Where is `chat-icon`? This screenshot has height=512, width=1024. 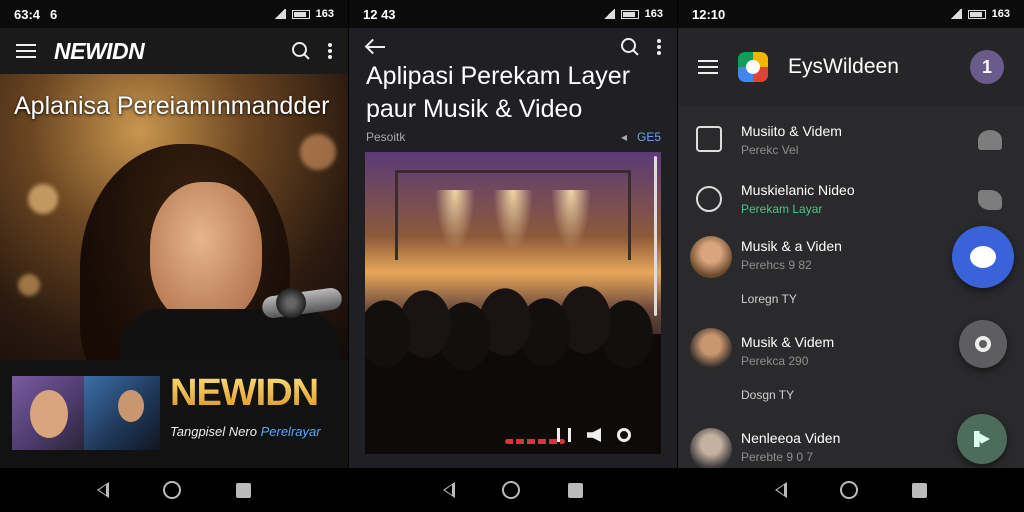
chat-icon is located at coordinates (983, 257).